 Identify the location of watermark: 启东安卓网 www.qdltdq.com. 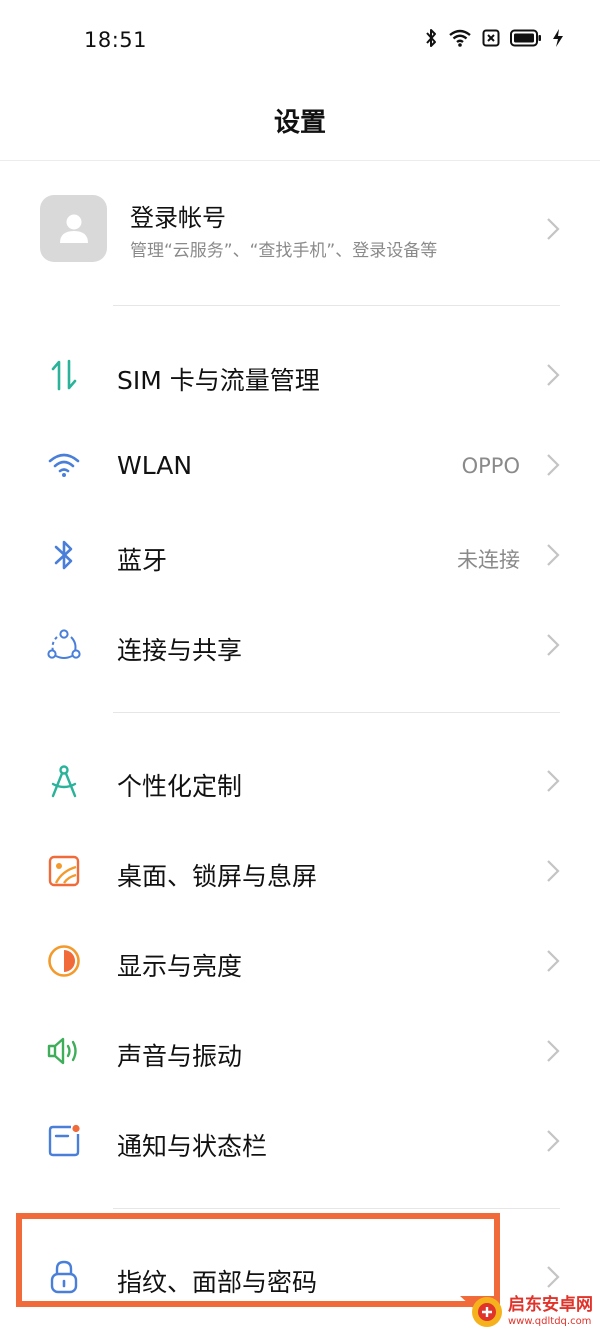
(533, 1312).